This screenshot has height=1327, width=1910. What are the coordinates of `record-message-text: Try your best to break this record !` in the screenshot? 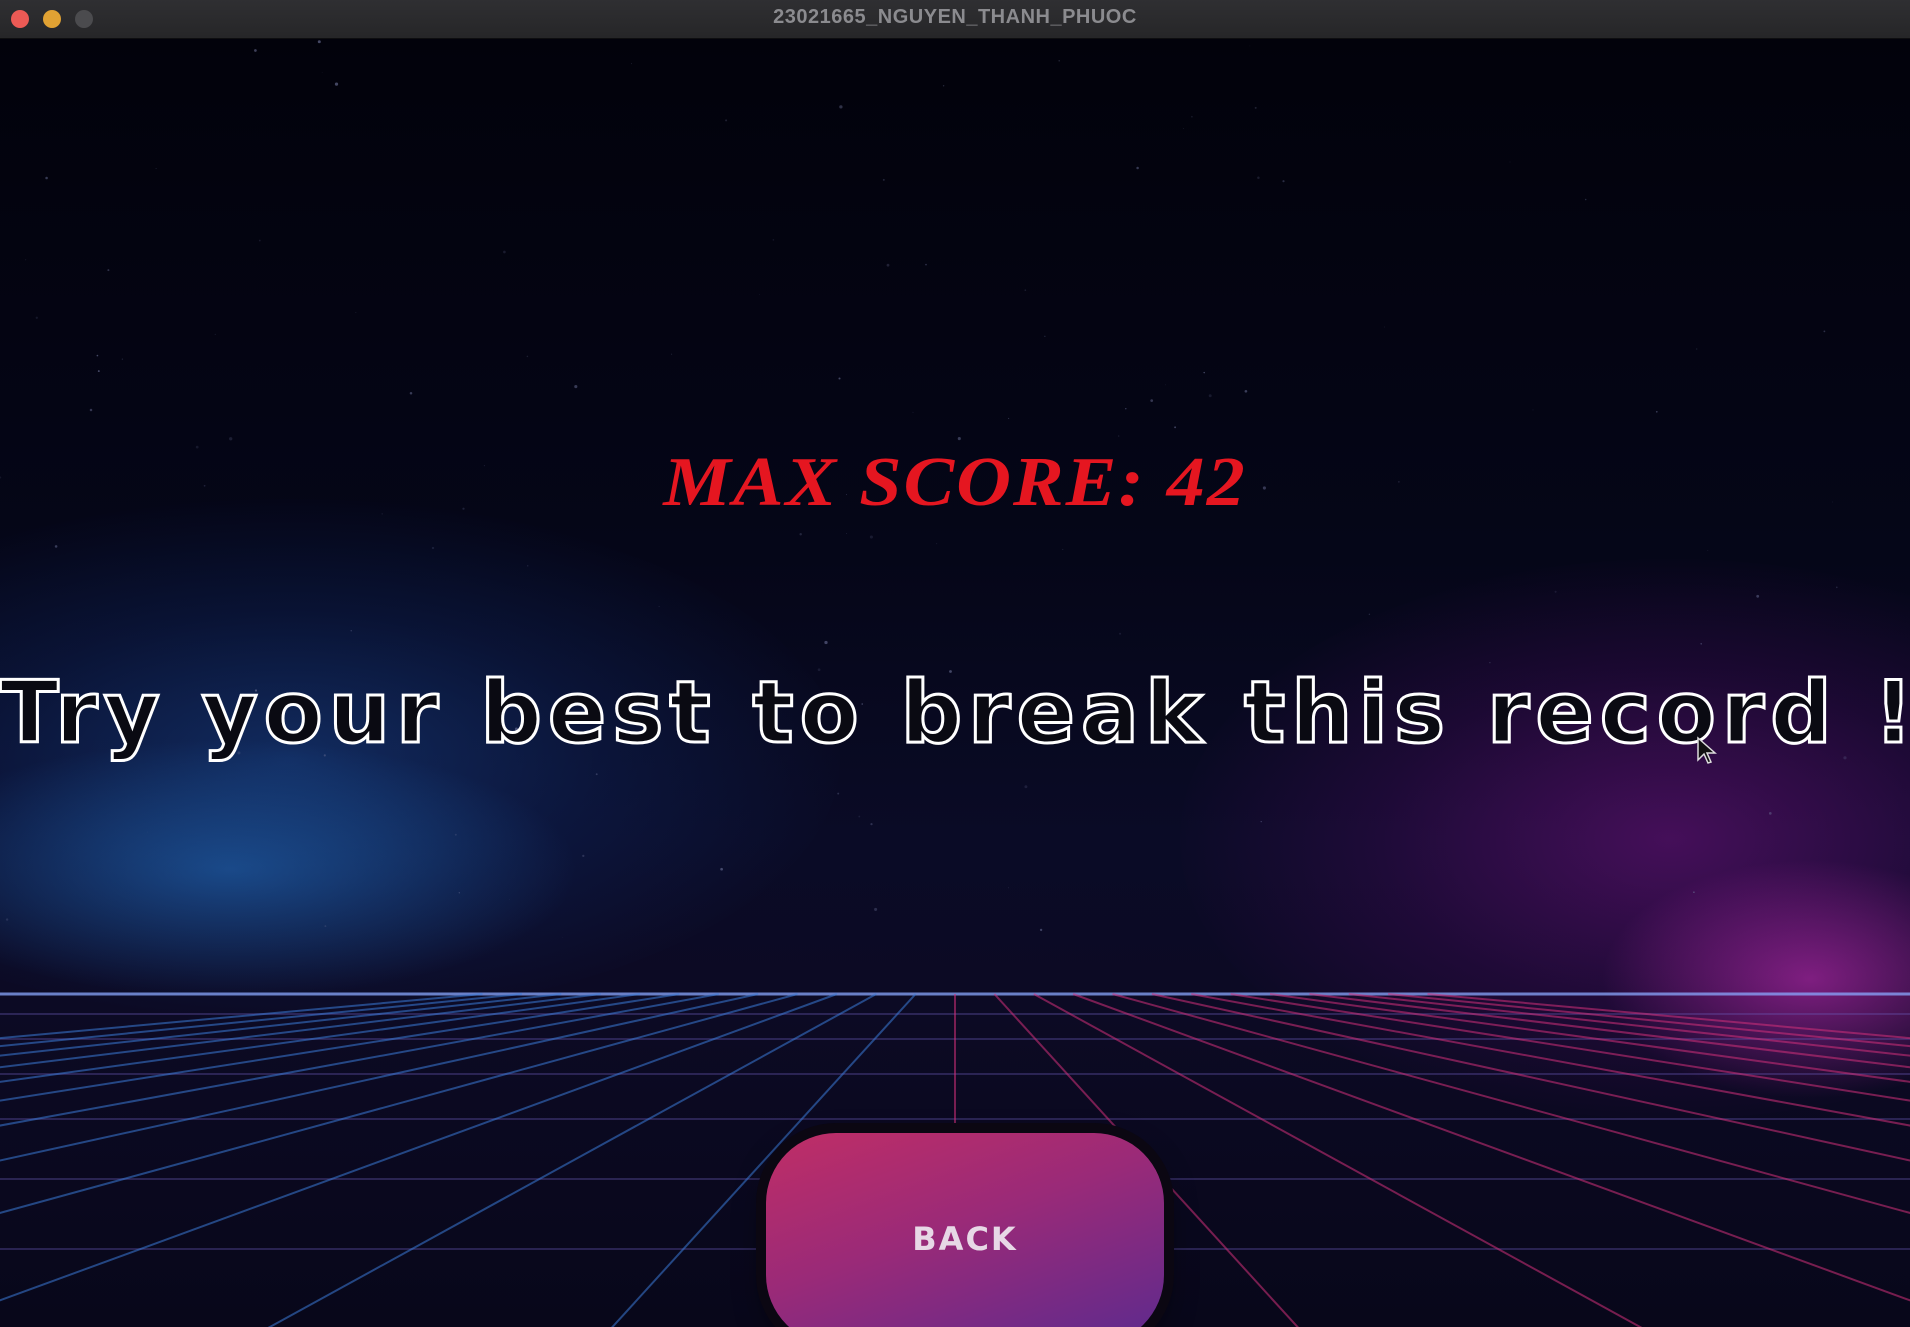 It's located at (955, 713).